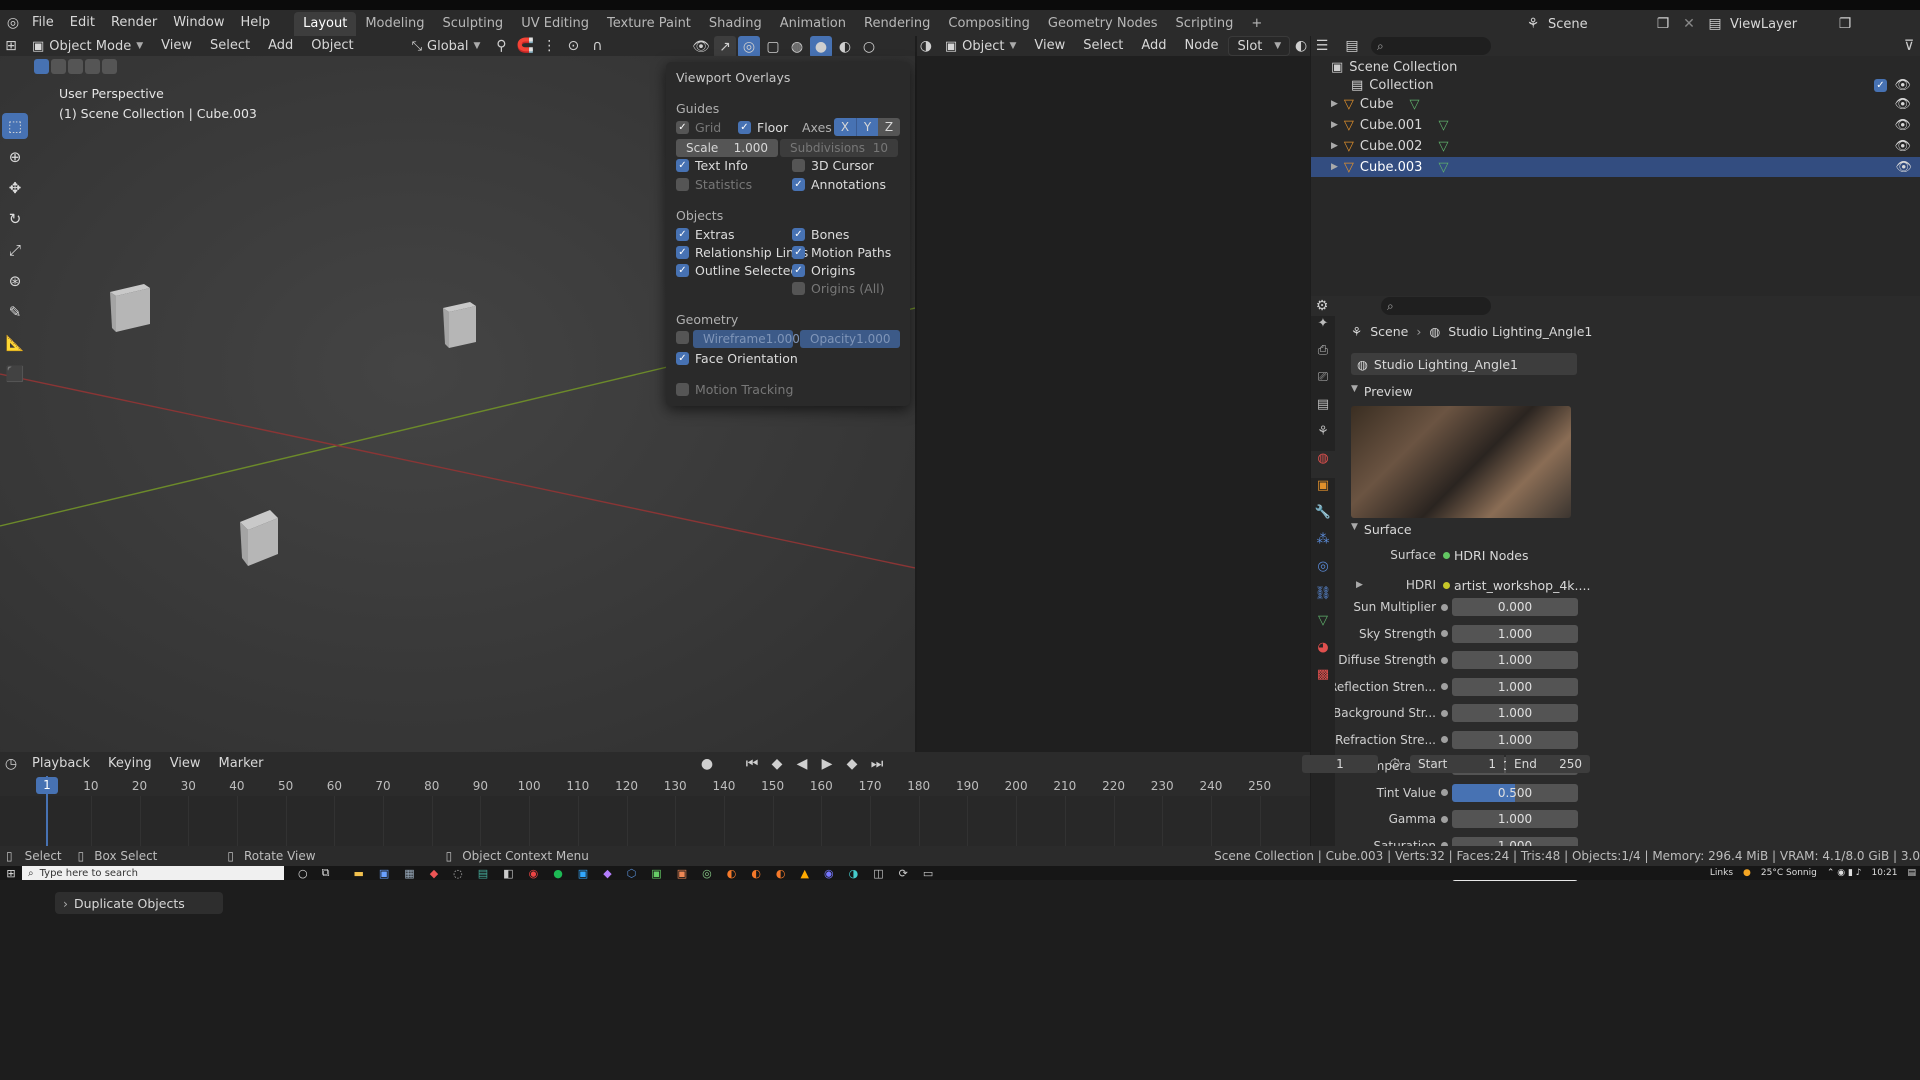 The image size is (1920, 1080). Describe the element at coordinates (725, 47) in the screenshot. I see `gizmo-icon: ↗` at that location.